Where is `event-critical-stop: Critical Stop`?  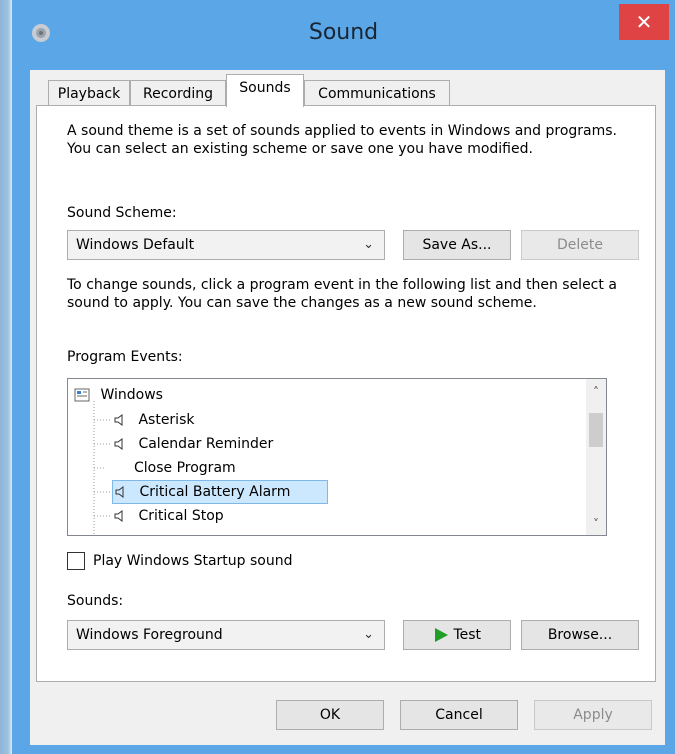
event-critical-stop: Critical Stop is located at coordinates (169, 516).